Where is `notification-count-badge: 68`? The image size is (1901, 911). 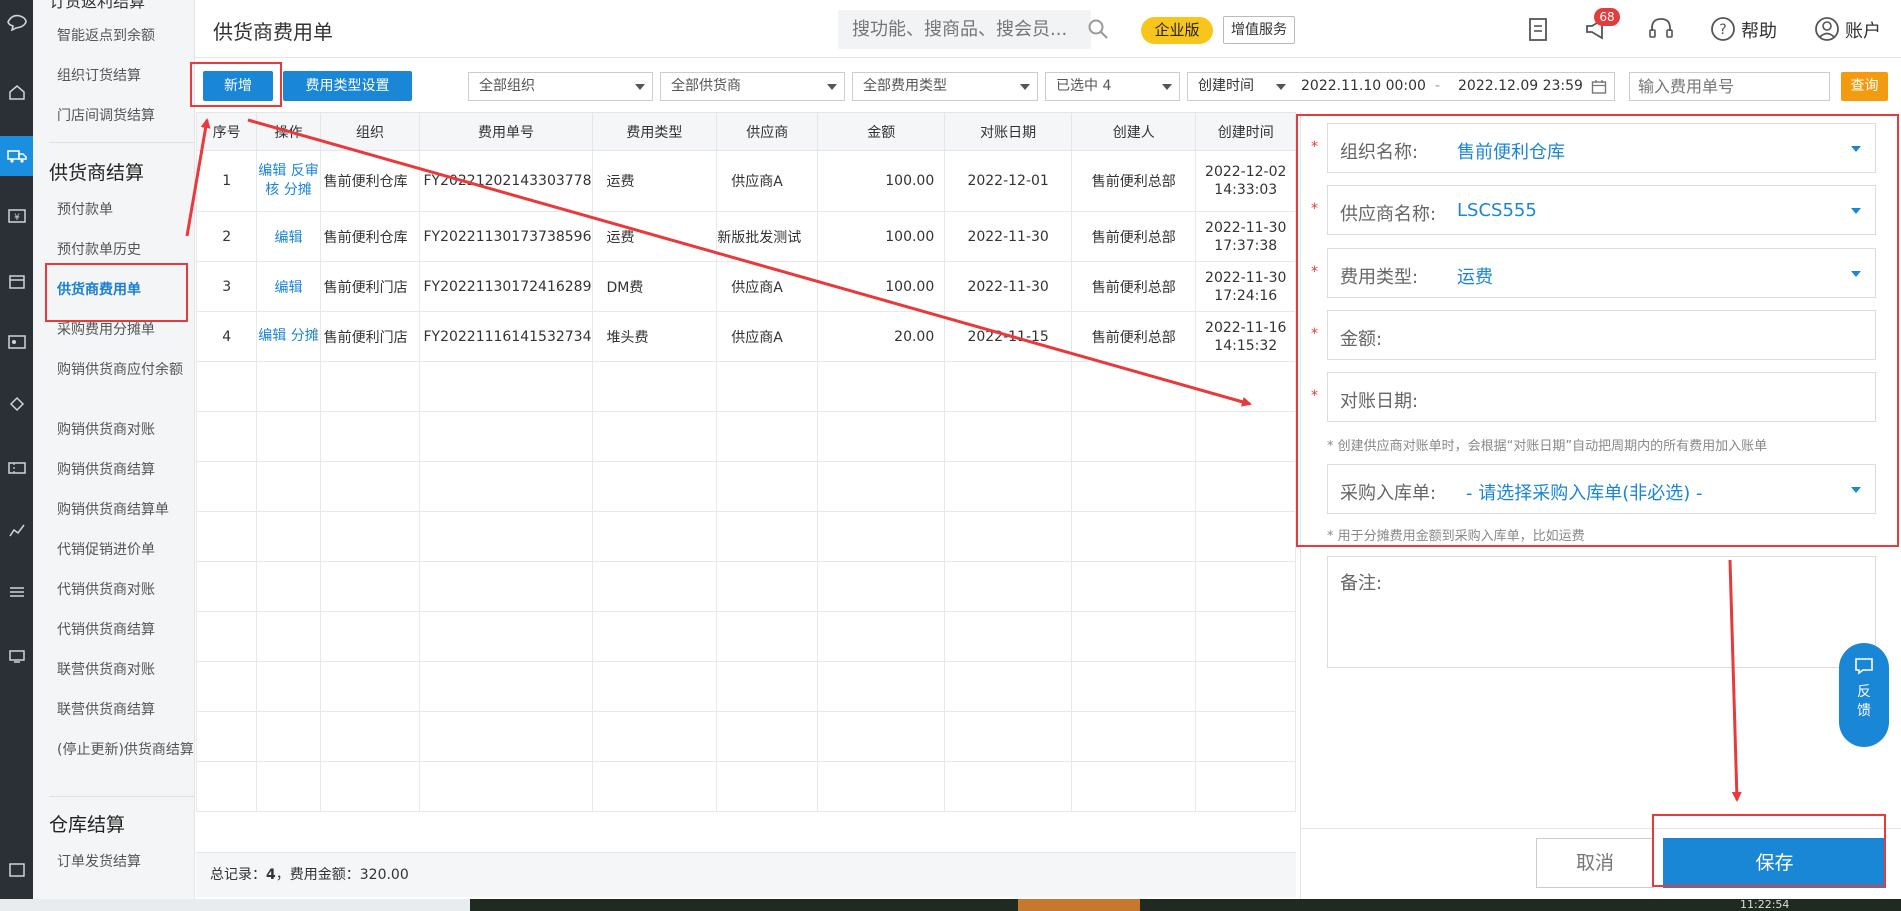
notification-count-badge: 68 is located at coordinates (1607, 17).